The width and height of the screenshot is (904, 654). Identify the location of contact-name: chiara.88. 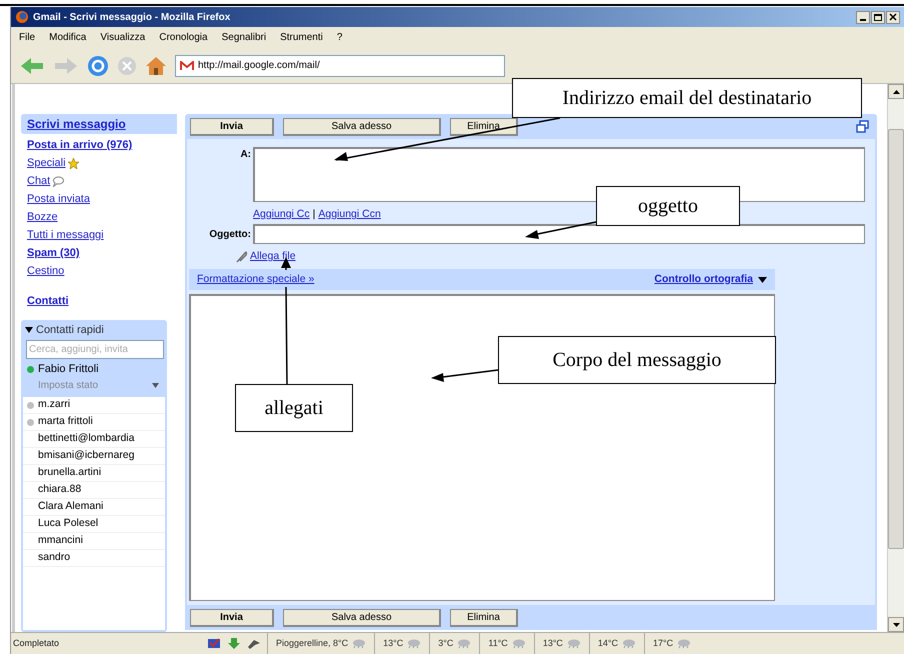
(60, 490).